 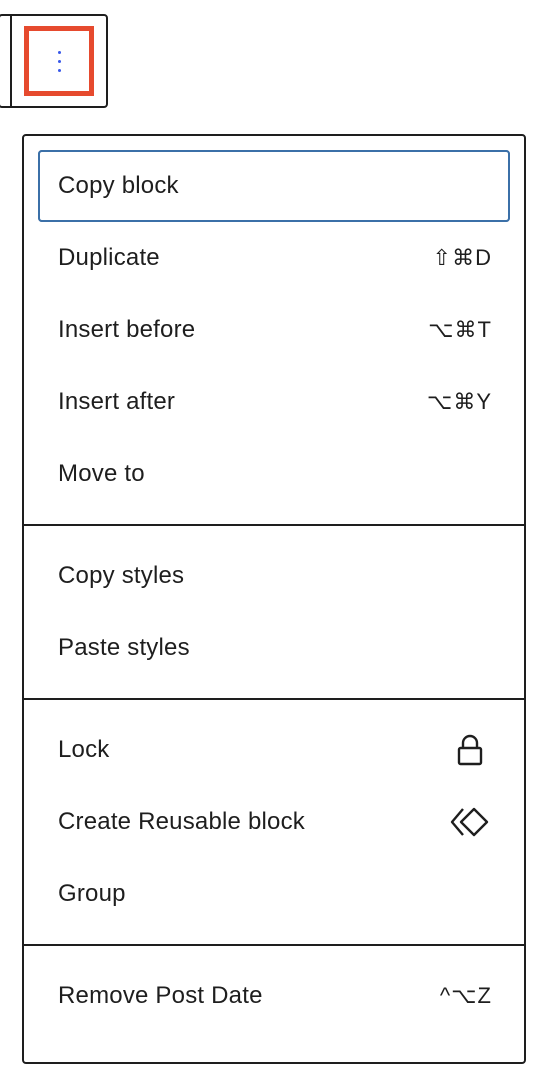 What do you see at coordinates (460, 329) in the screenshot?
I see `menu-item-shortcut: ⌥⌘T` at bounding box center [460, 329].